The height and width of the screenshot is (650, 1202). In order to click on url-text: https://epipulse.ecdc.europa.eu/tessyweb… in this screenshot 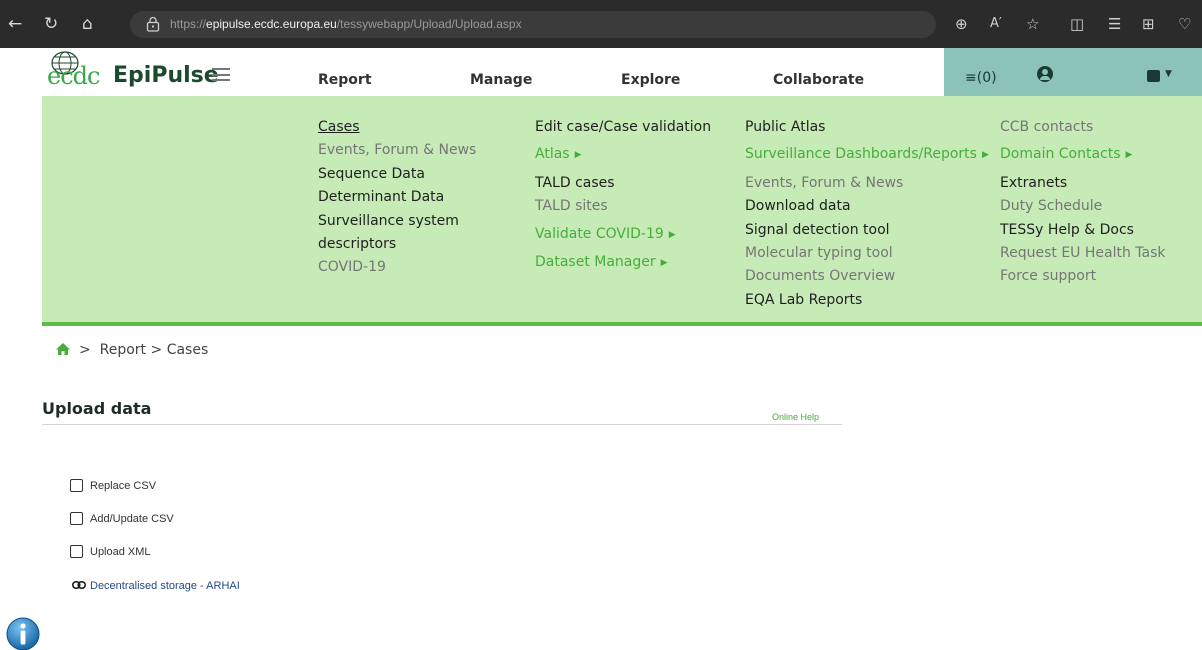, I will do `click(346, 24)`.